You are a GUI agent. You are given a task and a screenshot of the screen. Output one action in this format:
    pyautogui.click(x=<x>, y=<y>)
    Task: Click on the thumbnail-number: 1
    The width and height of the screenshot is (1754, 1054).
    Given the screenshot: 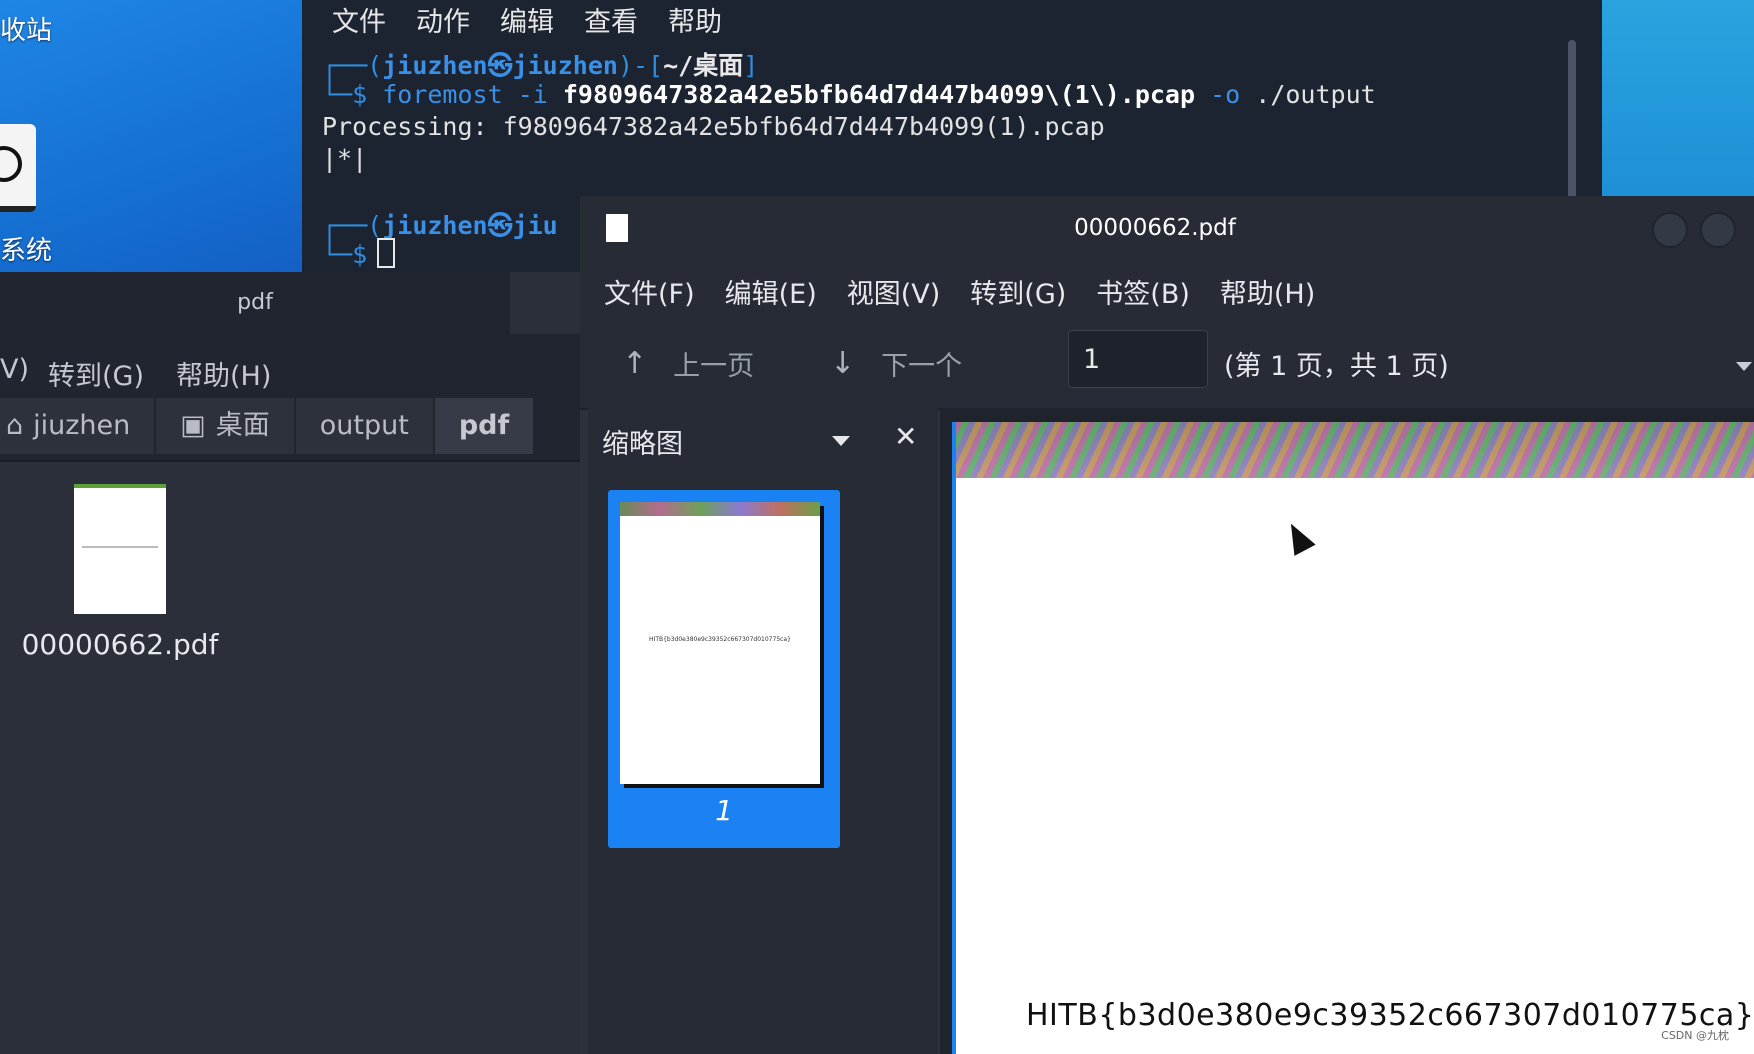 What is the action you would take?
    pyautogui.click(x=724, y=810)
    